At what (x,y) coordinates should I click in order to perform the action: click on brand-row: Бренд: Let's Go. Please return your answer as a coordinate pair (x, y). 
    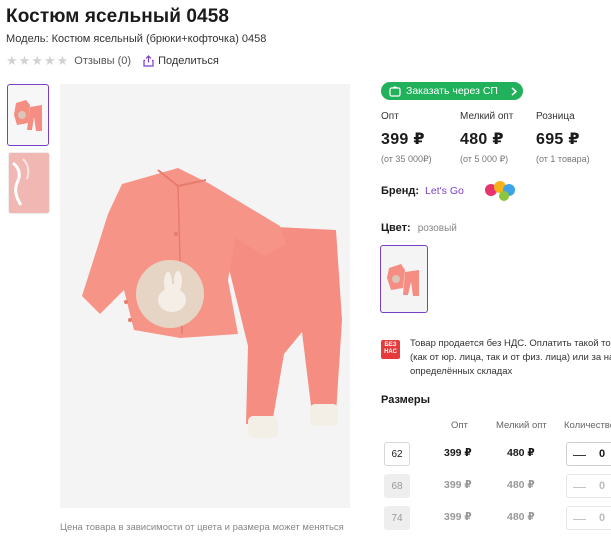
    Looking at the image, I should click on (450, 191).